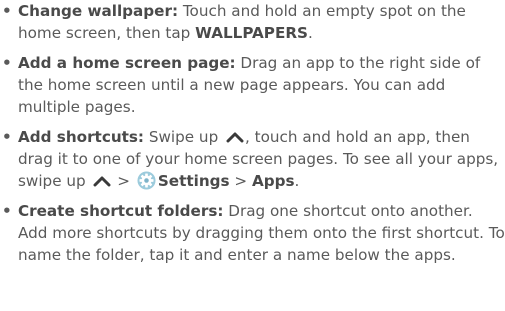  Describe the element at coordinates (146, 180) in the screenshot. I see `settings-gear-icon` at that location.